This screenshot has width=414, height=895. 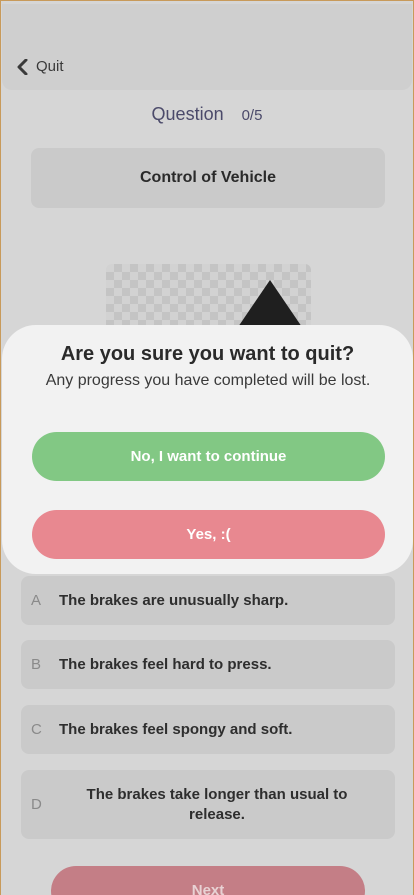 I want to click on answer-letter: D, so click(x=36, y=804).